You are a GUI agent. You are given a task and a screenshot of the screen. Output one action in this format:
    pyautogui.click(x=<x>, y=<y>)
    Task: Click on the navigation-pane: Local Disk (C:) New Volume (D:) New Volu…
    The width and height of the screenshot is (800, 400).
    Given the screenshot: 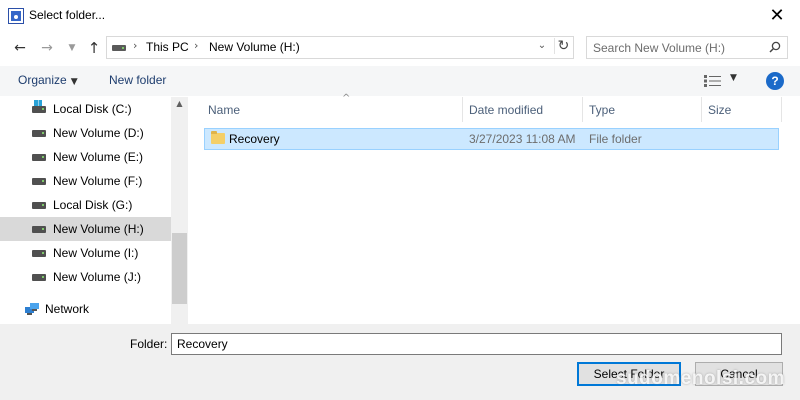 What is the action you would take?
    pyautogui.click(x=85, y=210)
    